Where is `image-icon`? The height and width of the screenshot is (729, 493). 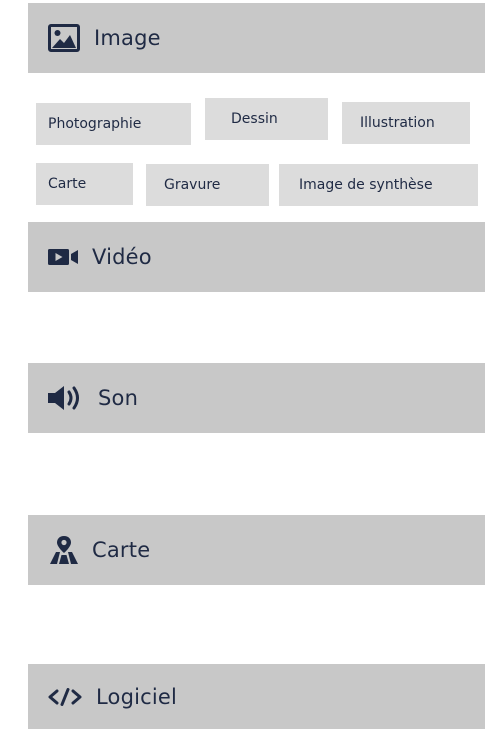
image-icon is located at coordinates (64, 38).